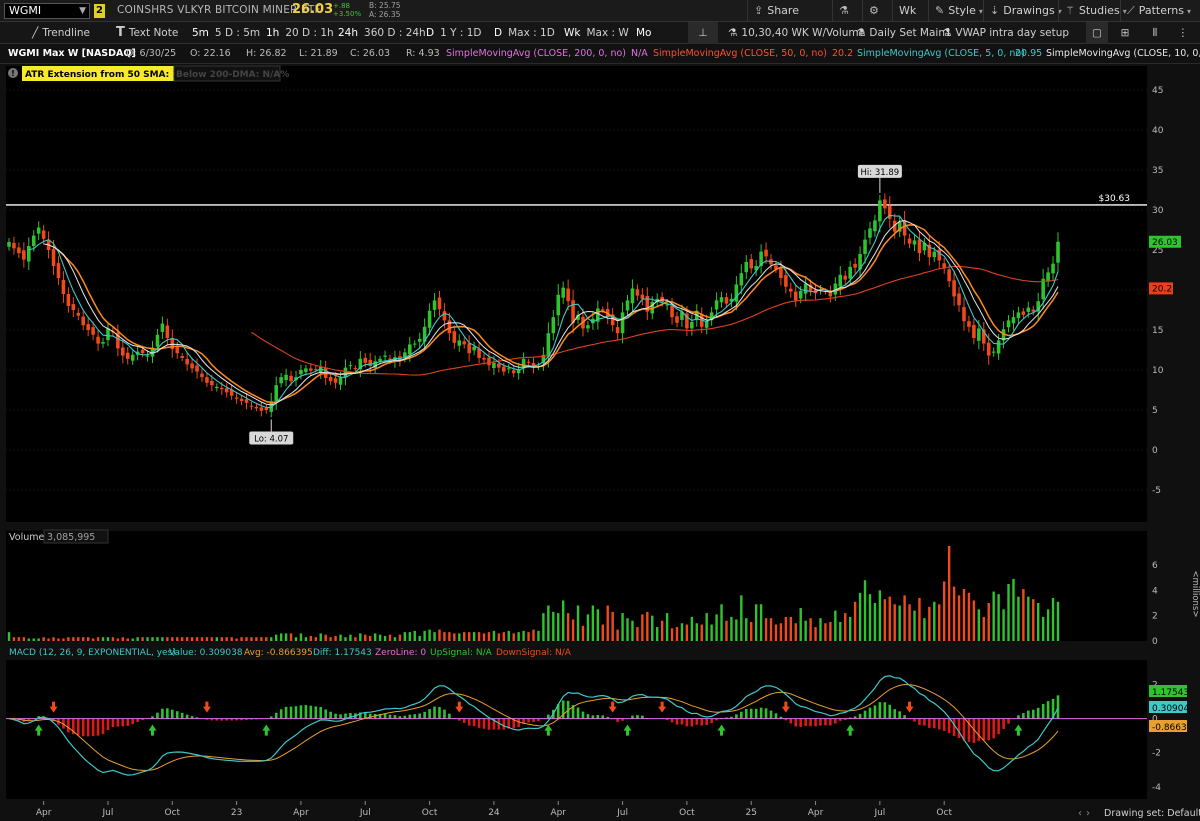  What do you see at coordinates (92, 653) in the screenshot?
I see `macd-title: MACD (12, 26, 9, EXPONENTIAL, yes)` at bounding box center [92, 653].